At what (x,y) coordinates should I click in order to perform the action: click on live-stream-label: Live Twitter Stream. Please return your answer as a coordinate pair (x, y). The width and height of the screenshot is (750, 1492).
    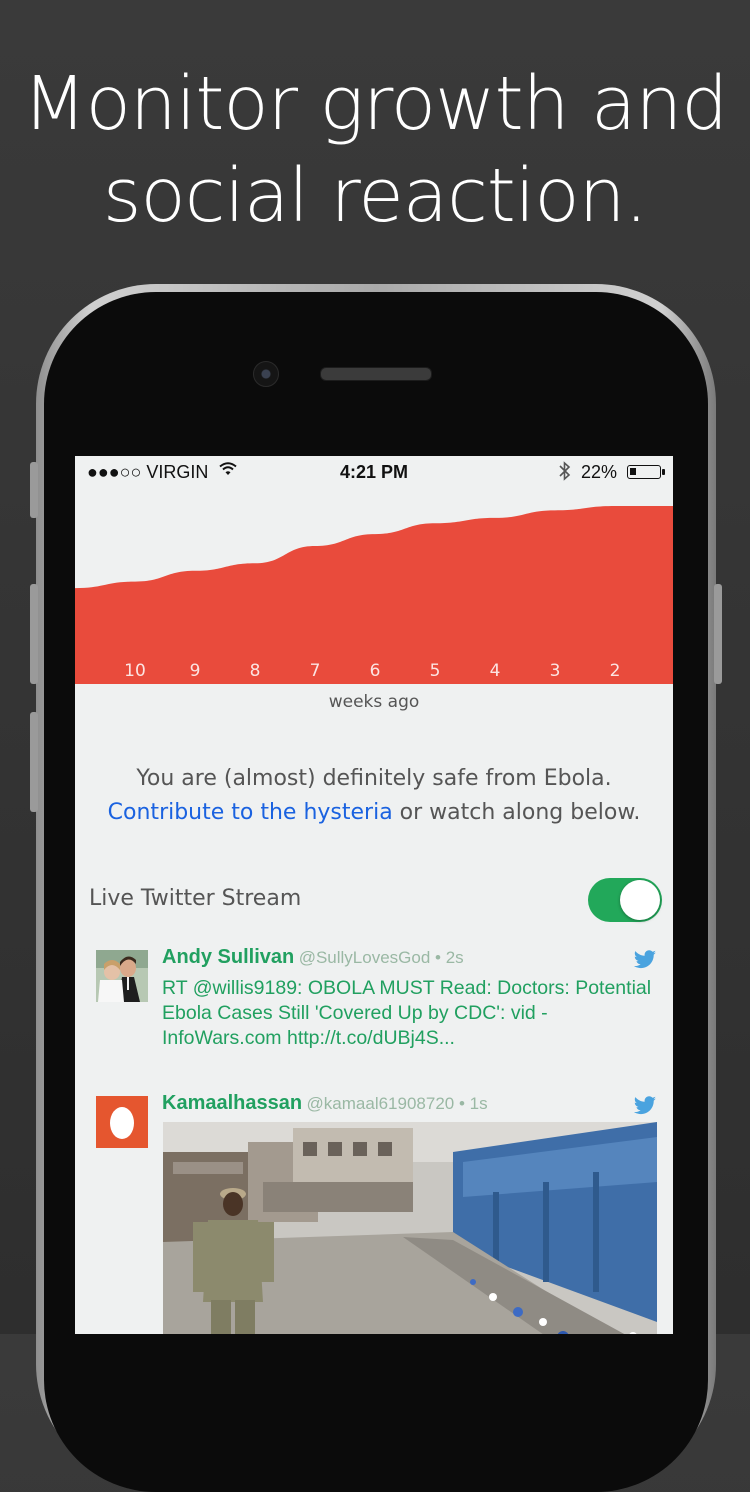
    Looking at the image, I should click on (195, 898).